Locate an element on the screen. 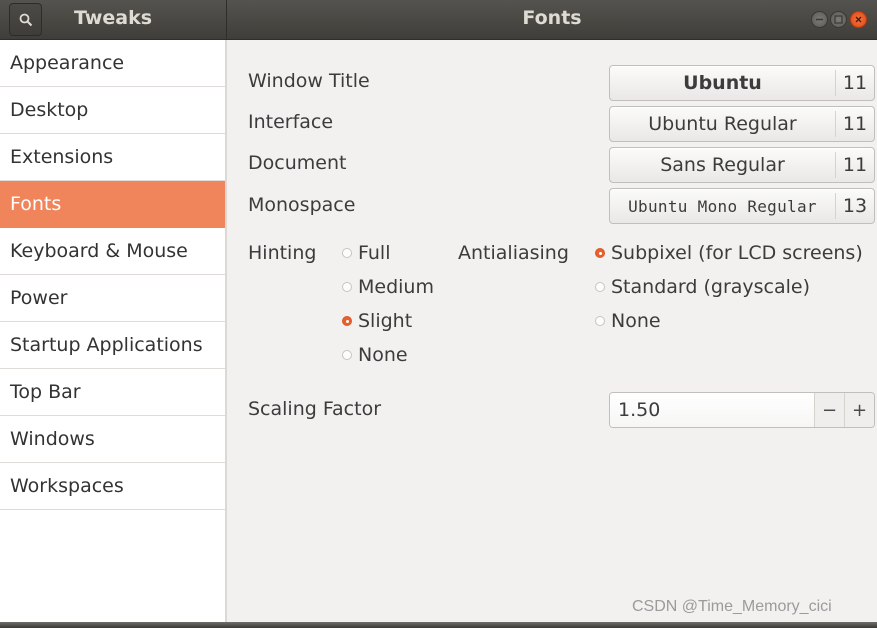 Image resolution: width=877 pixels, height=628 pixels. sidebar-item-windows: Windows is located at coordinates (112, 439).